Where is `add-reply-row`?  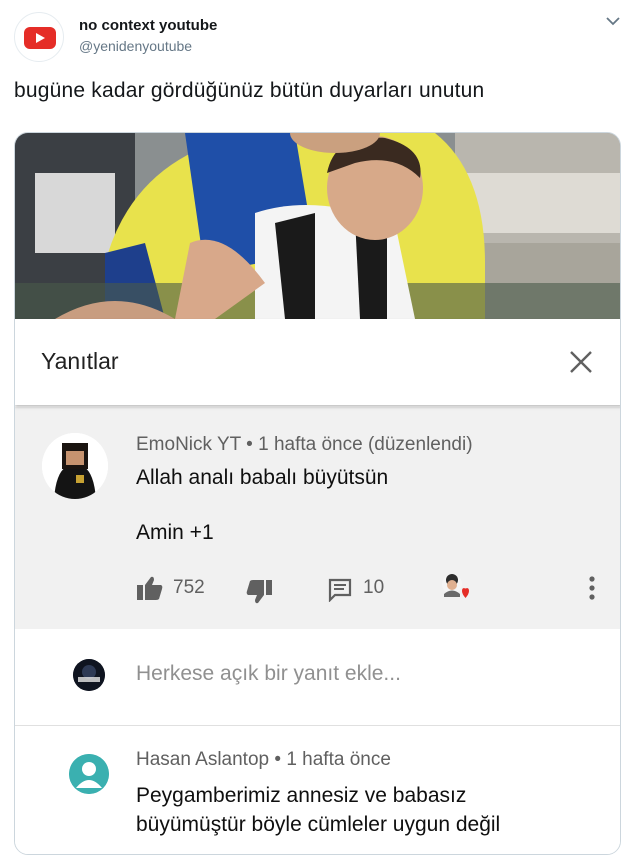 add-reply-row is located at coordinates (317, 677).